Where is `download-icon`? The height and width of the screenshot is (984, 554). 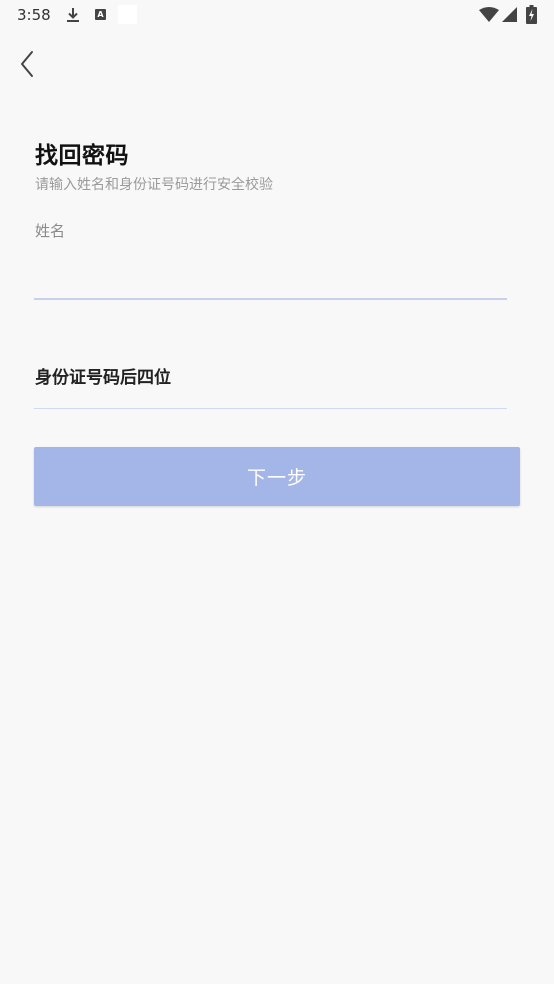
download-icon is located at coordinates (73, 15).